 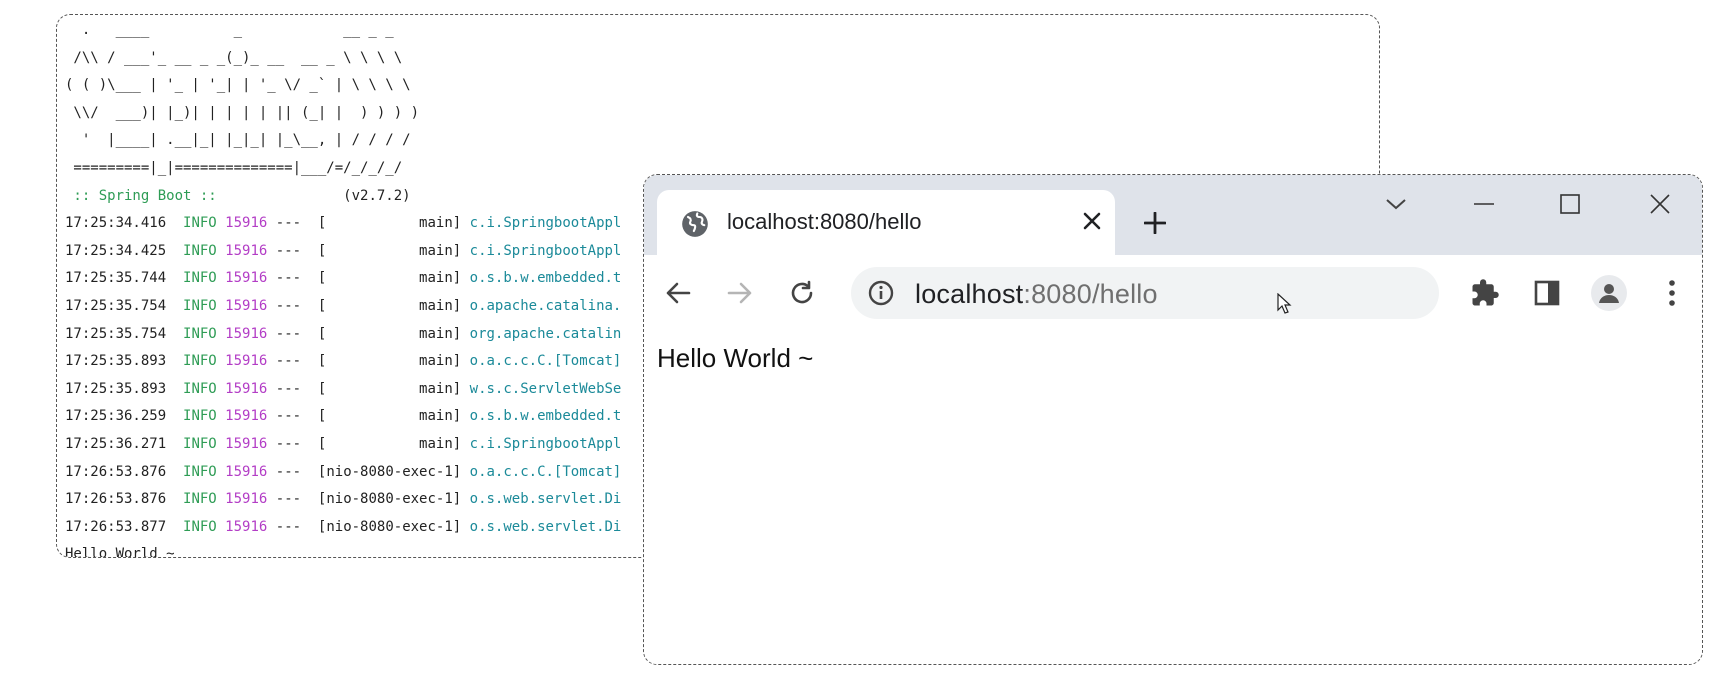 I want to click on new-tab-button, so click(x=1155, y=223).